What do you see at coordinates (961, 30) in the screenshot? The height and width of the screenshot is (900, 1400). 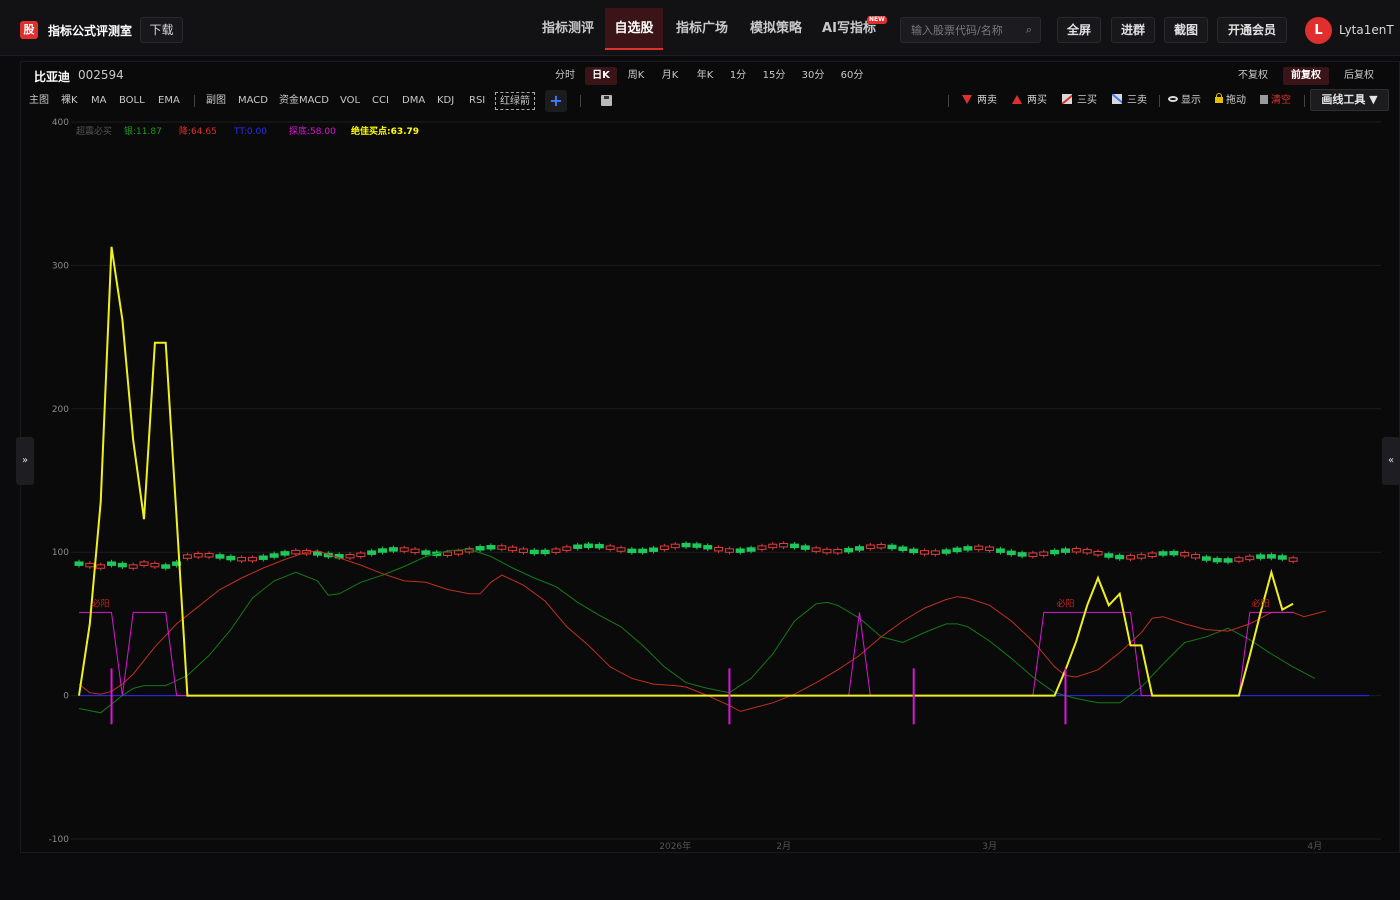 I see `search-input` at bounding box center [961, 30].